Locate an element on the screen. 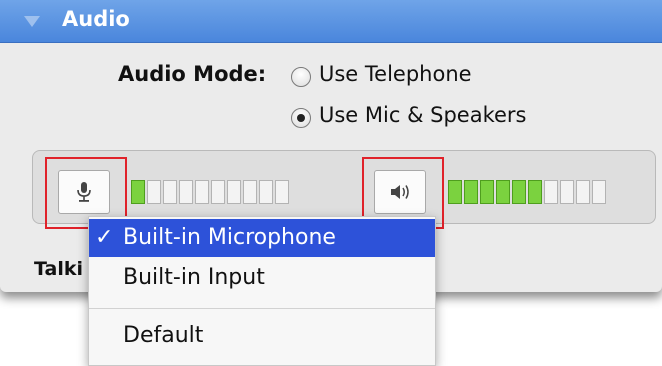  panel-title: Audio is located at coordinates (96, 19).